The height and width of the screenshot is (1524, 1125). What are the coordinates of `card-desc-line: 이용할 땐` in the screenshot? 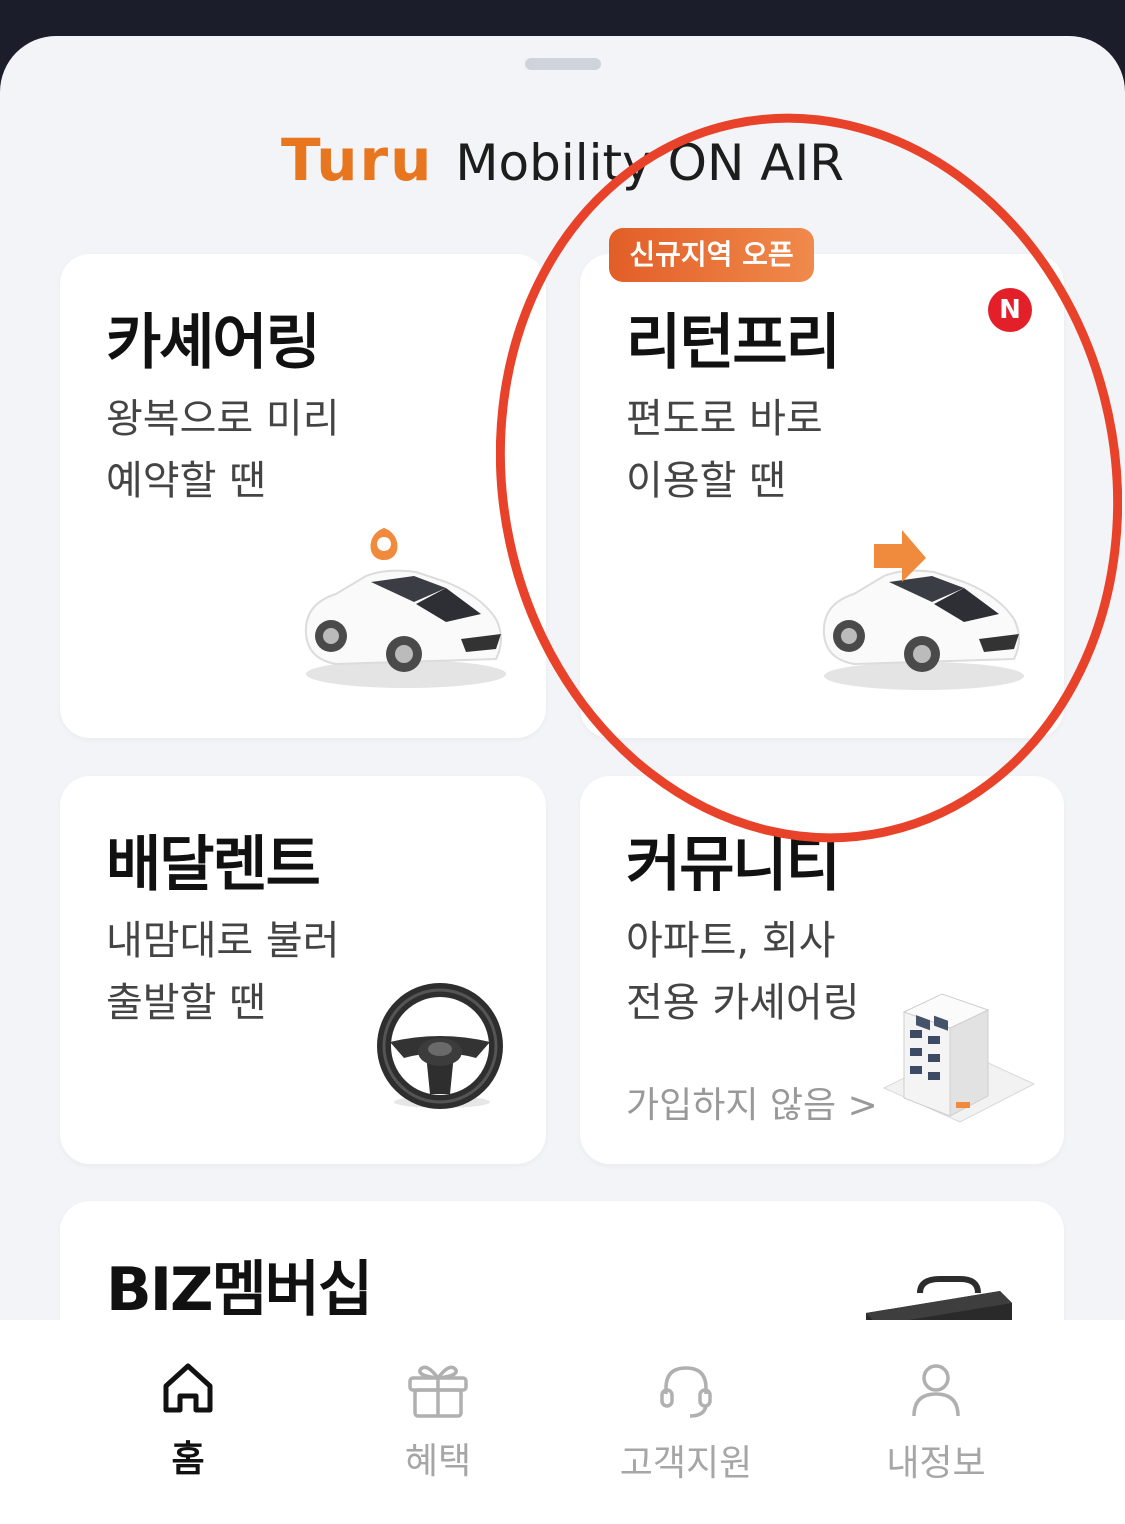 It's located at (706, 481).